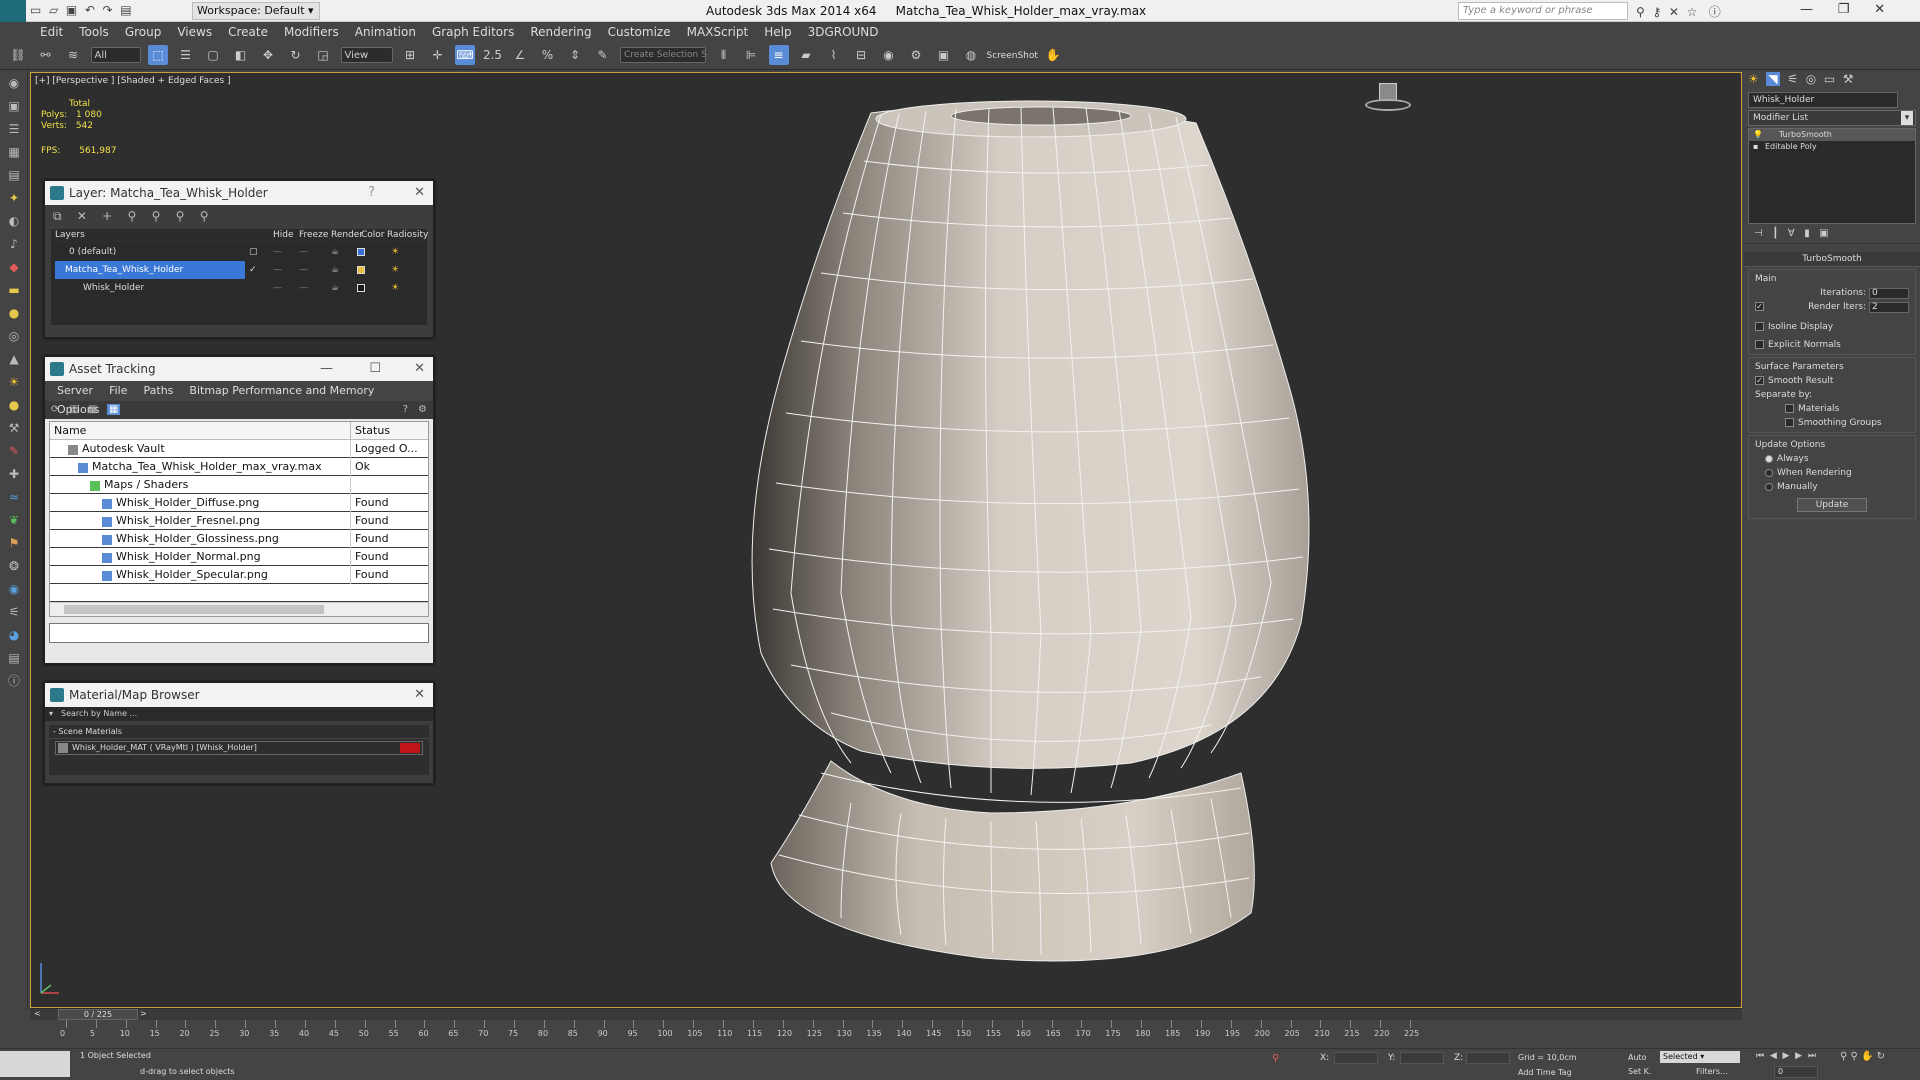  What do you see at coordinates (407, 235) in the screenshot?
I see `col-radiosity: Radiosity` at bounding box center [407, 235].